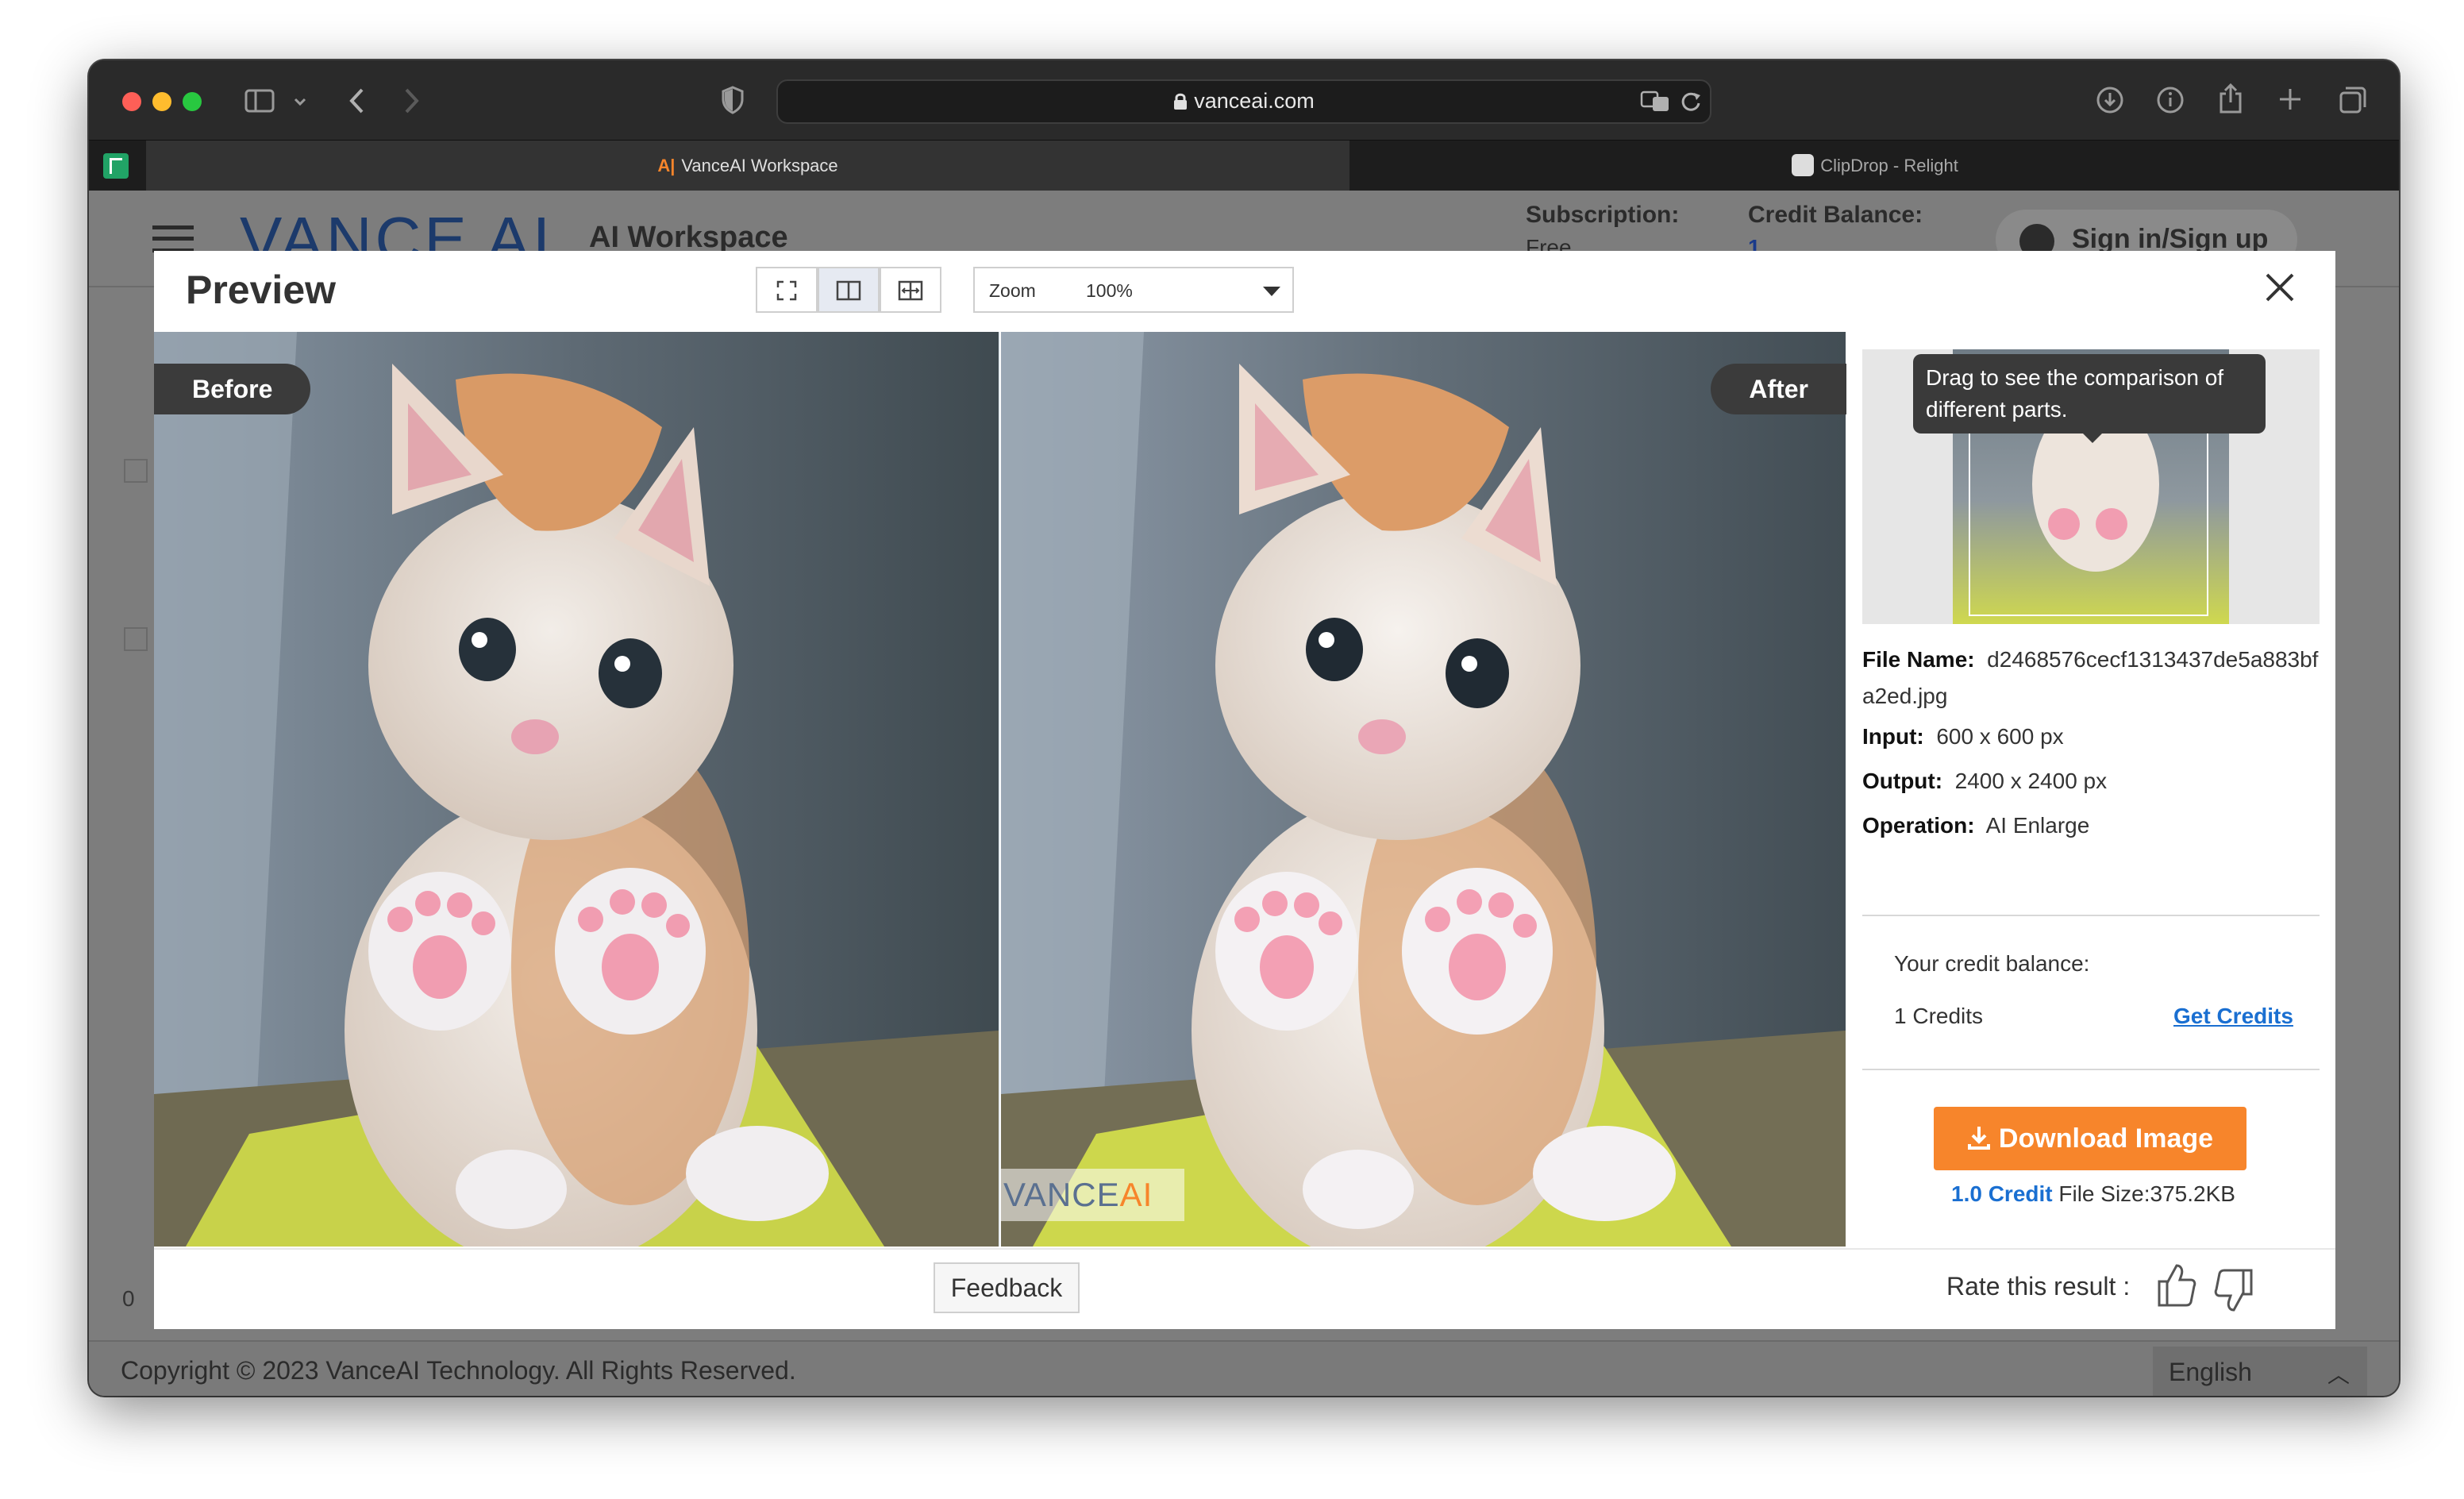 The width and height of the screenshot is (2464, 1499). Describe the element at coordinates (1919, 825) in the screenshot. I see `operation-label: Operation:` at that location.